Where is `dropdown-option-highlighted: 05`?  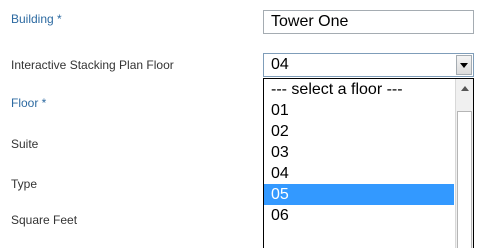 dropdown-option-highlighted: 05 is located at coordinates (359, 194).